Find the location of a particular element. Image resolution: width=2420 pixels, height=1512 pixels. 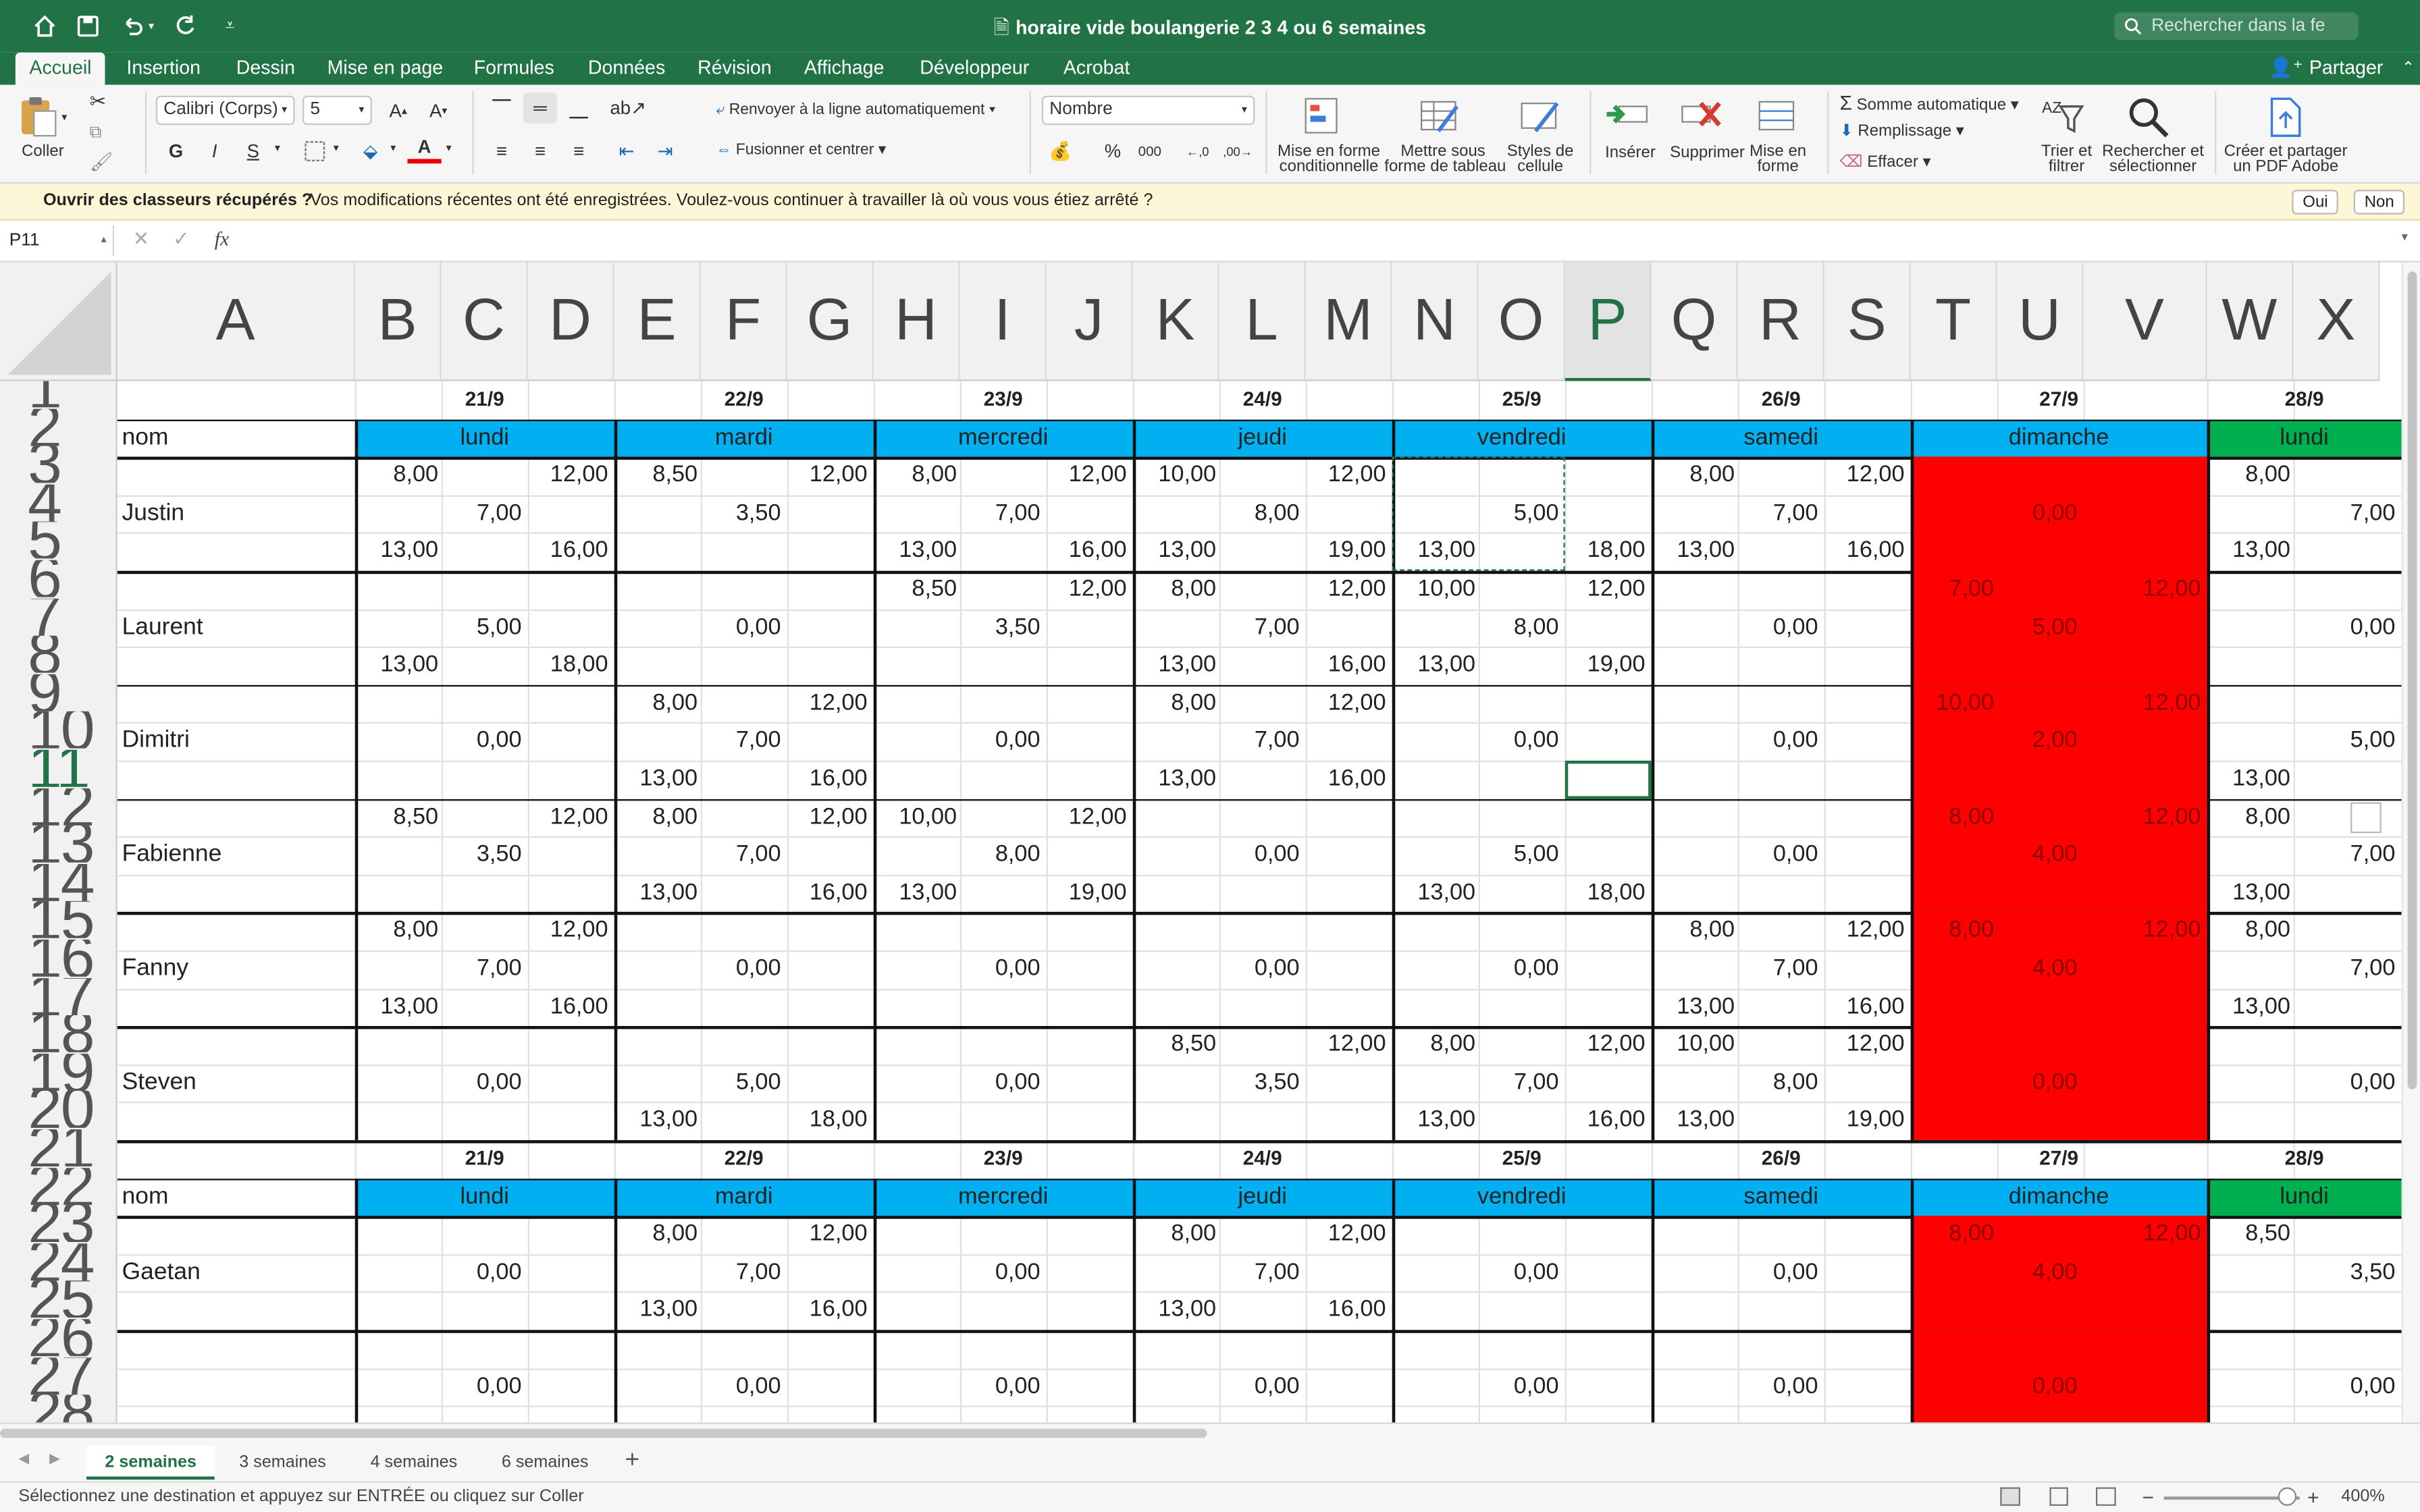

align-middle-icon: ═ is located at coordinates (540, 108).